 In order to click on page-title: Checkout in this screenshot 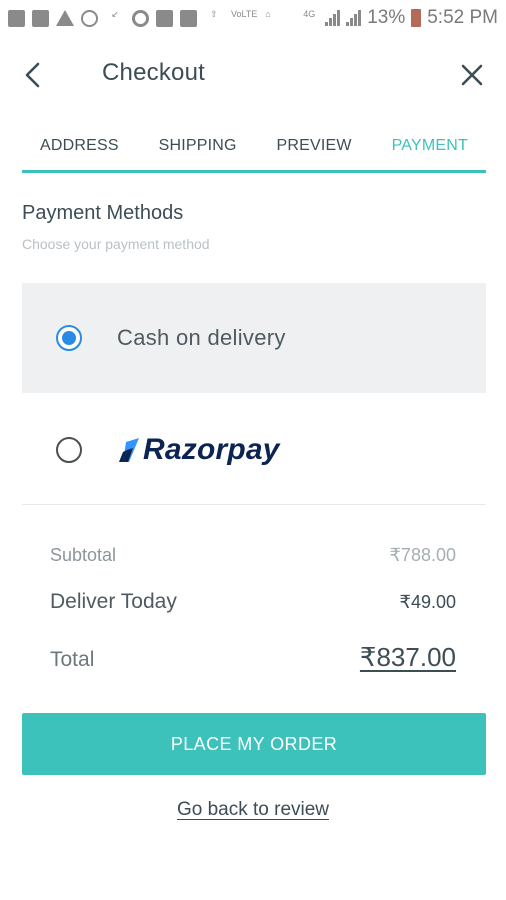, I will do `click(153, 72)`.